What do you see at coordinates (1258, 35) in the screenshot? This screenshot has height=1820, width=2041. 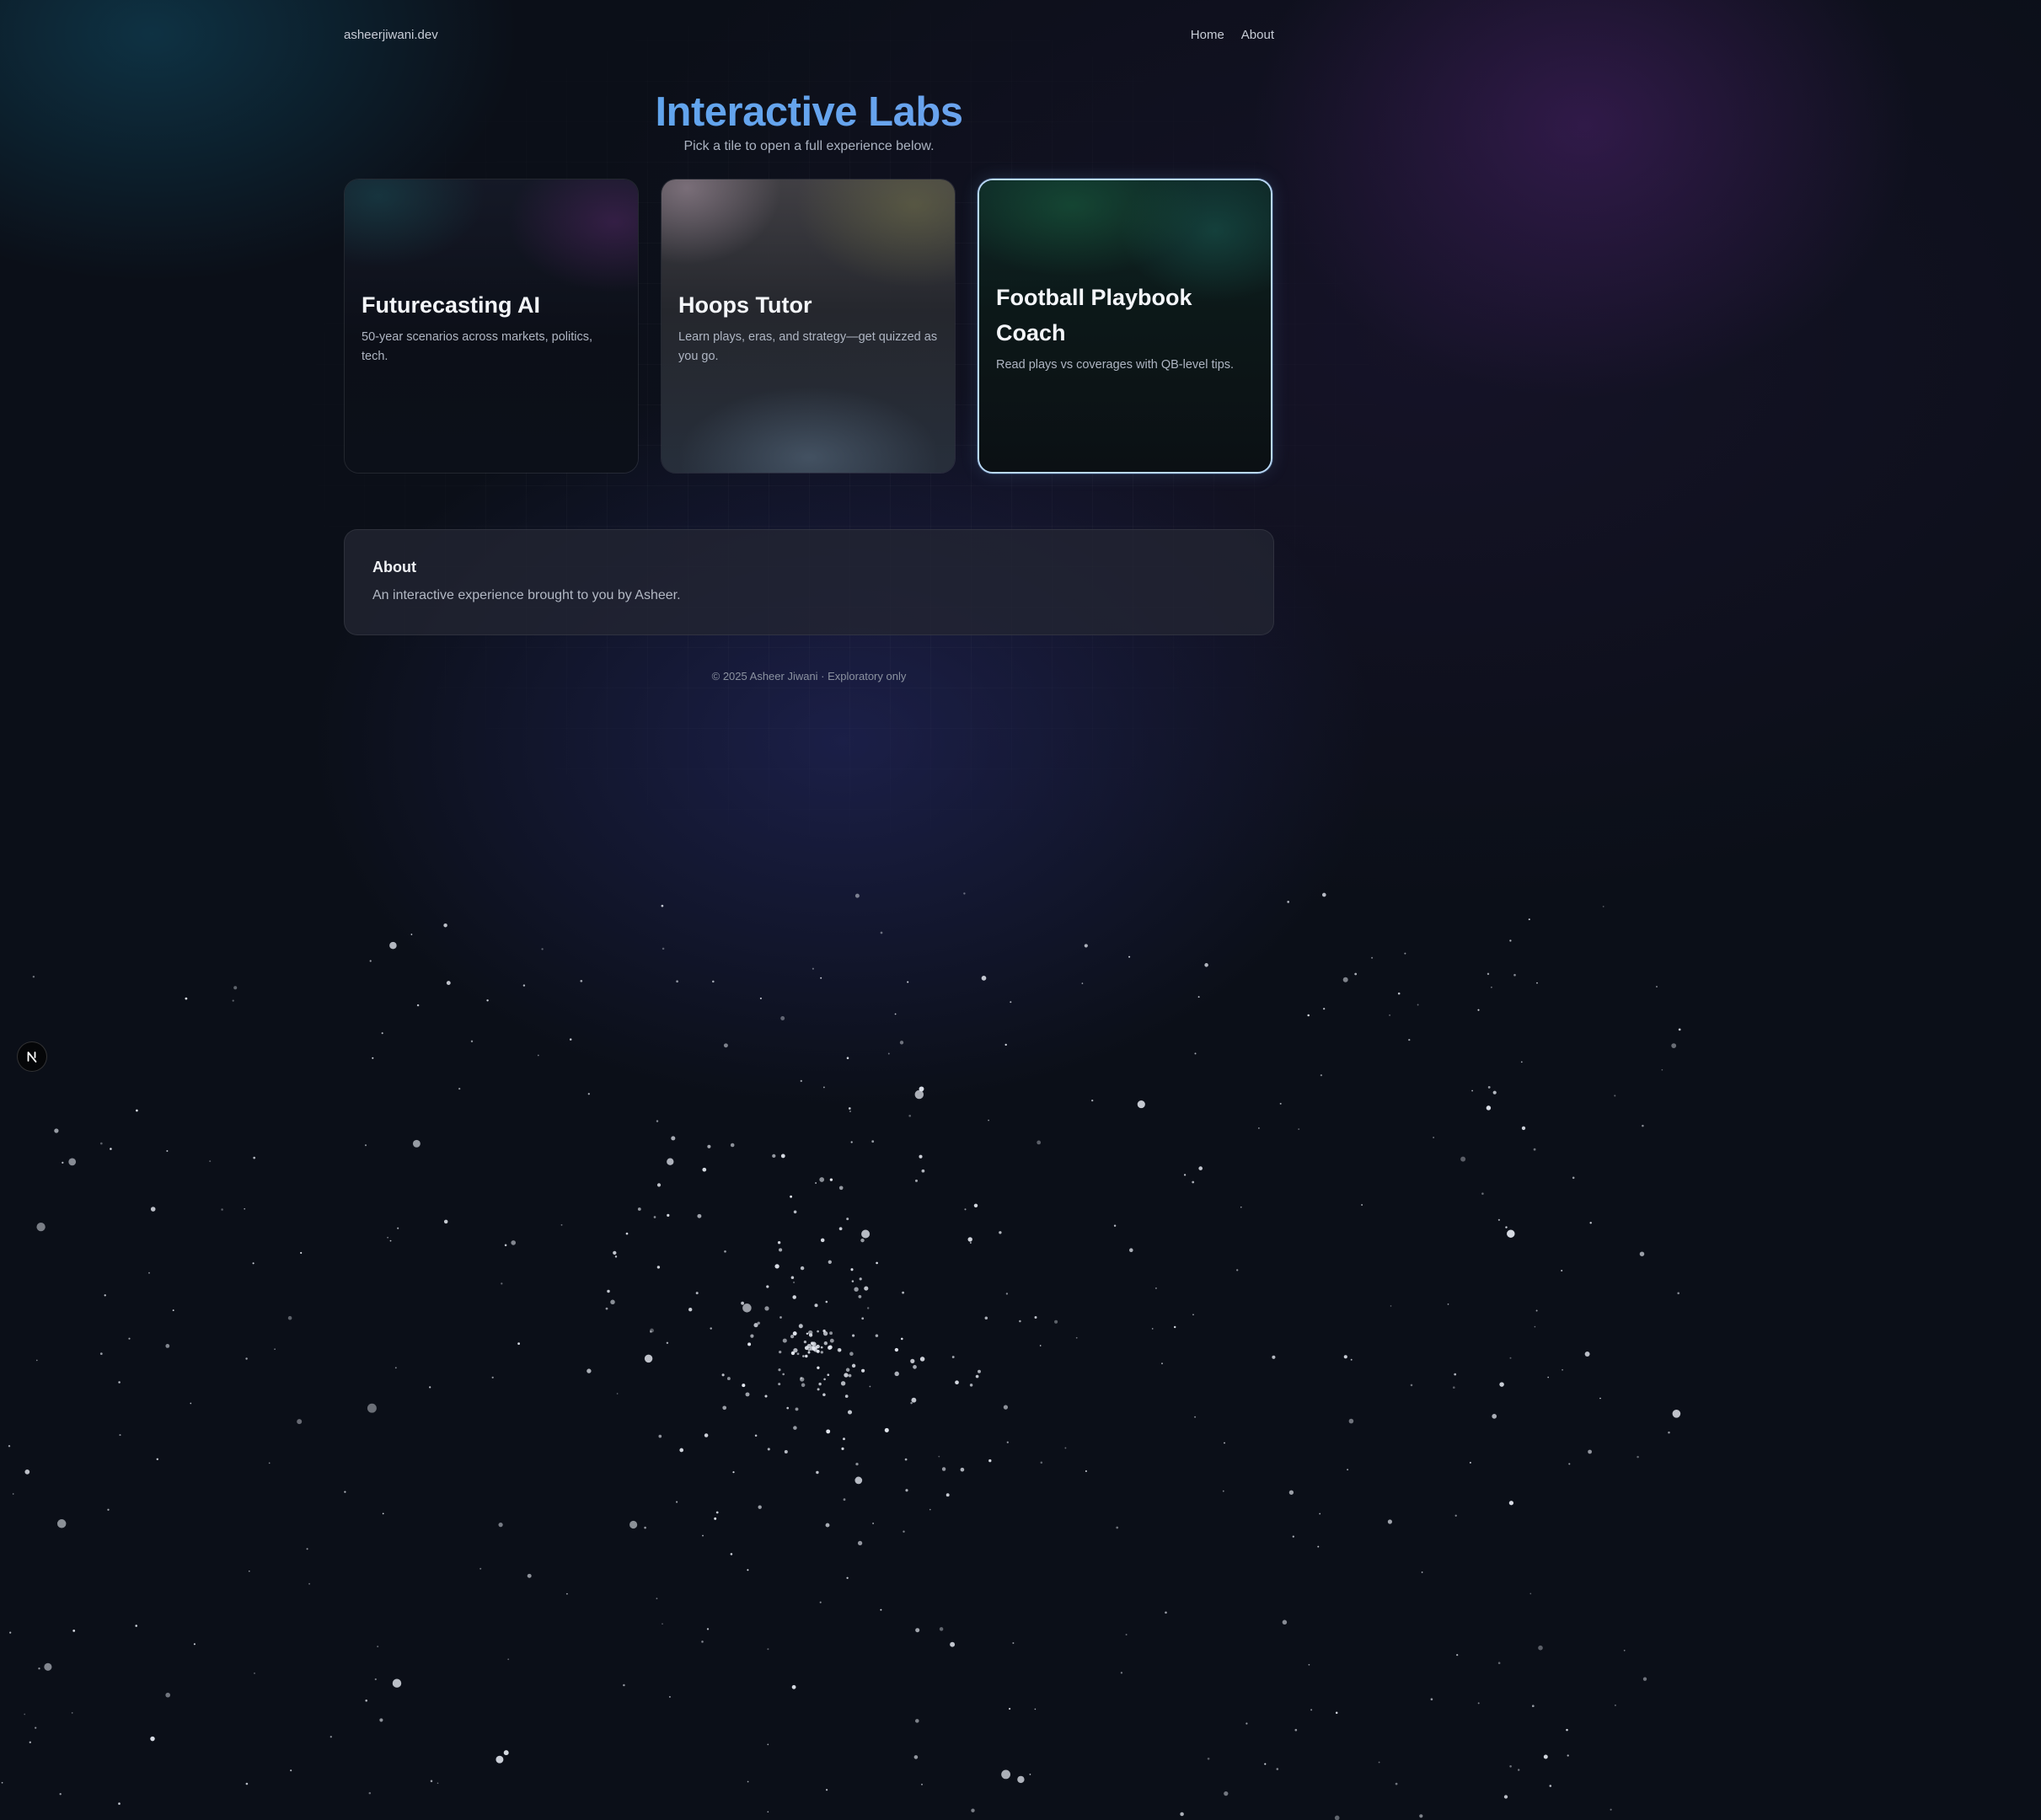 I see `nav-link-about: About` at bounding box center [1258, 35].